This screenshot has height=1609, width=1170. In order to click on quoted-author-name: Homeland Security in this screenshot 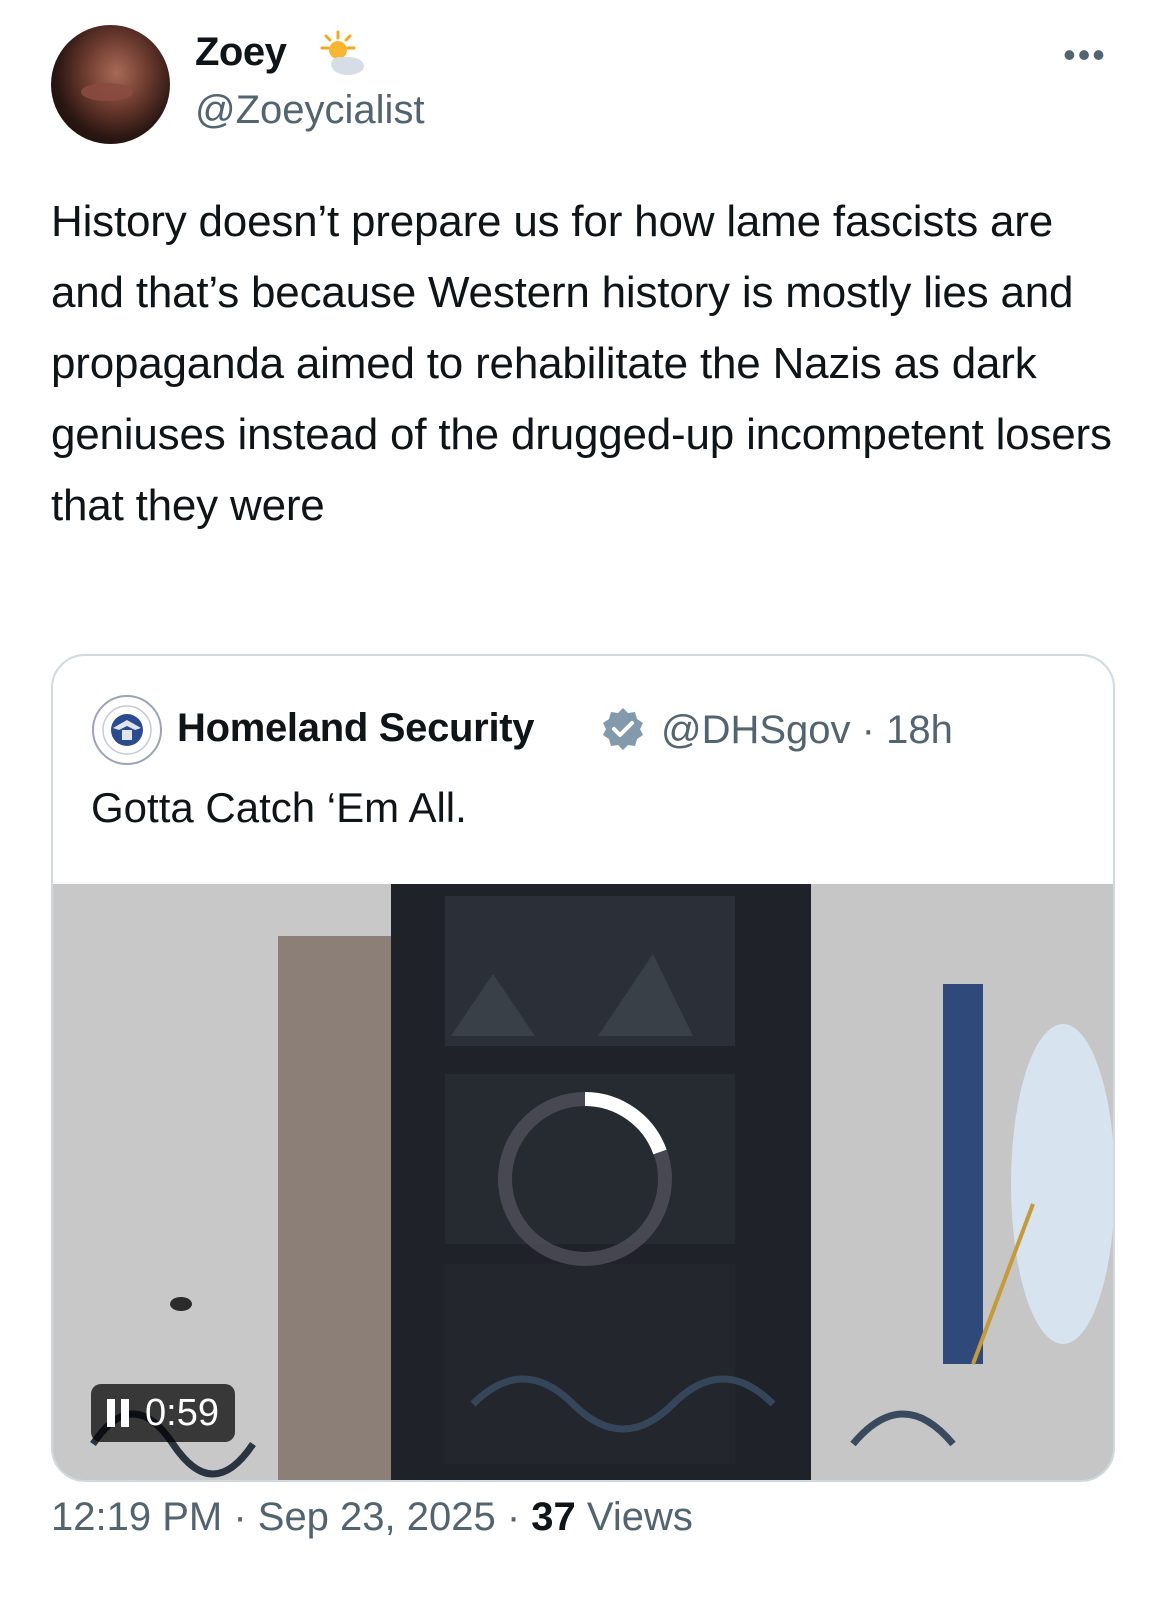, I will do `click(356, 728)`.